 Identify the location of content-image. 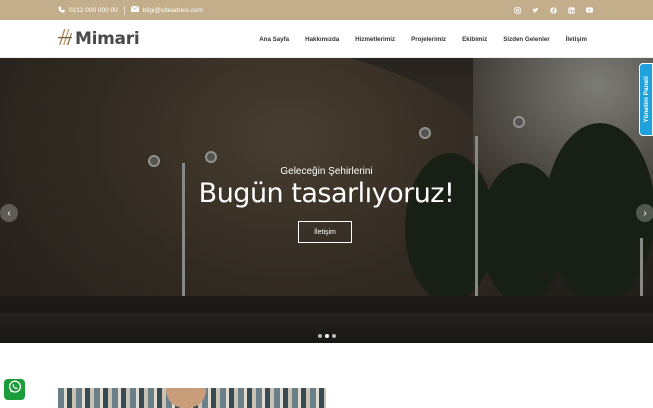
(192, 398).